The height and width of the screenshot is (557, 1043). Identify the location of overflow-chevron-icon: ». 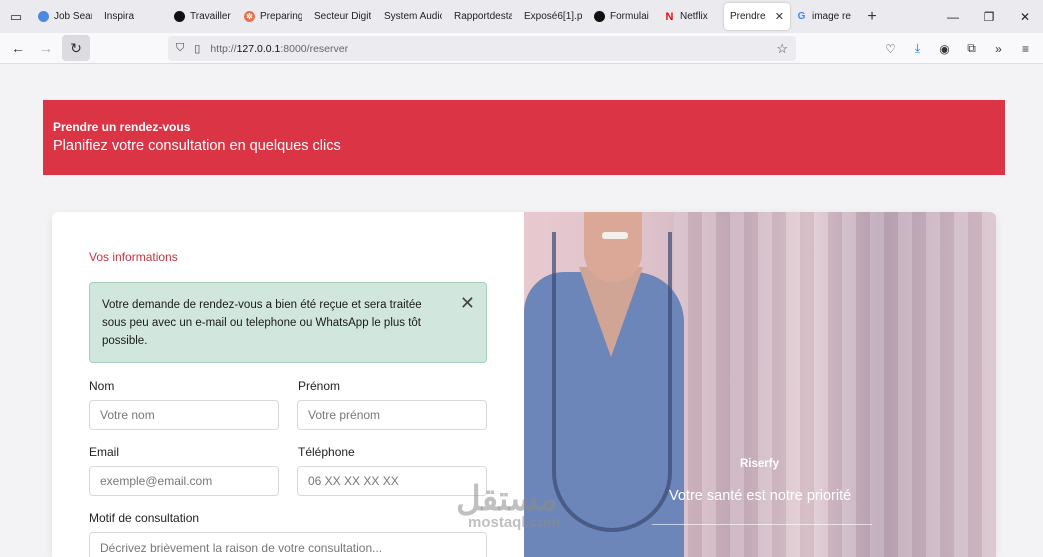
(998, 49).